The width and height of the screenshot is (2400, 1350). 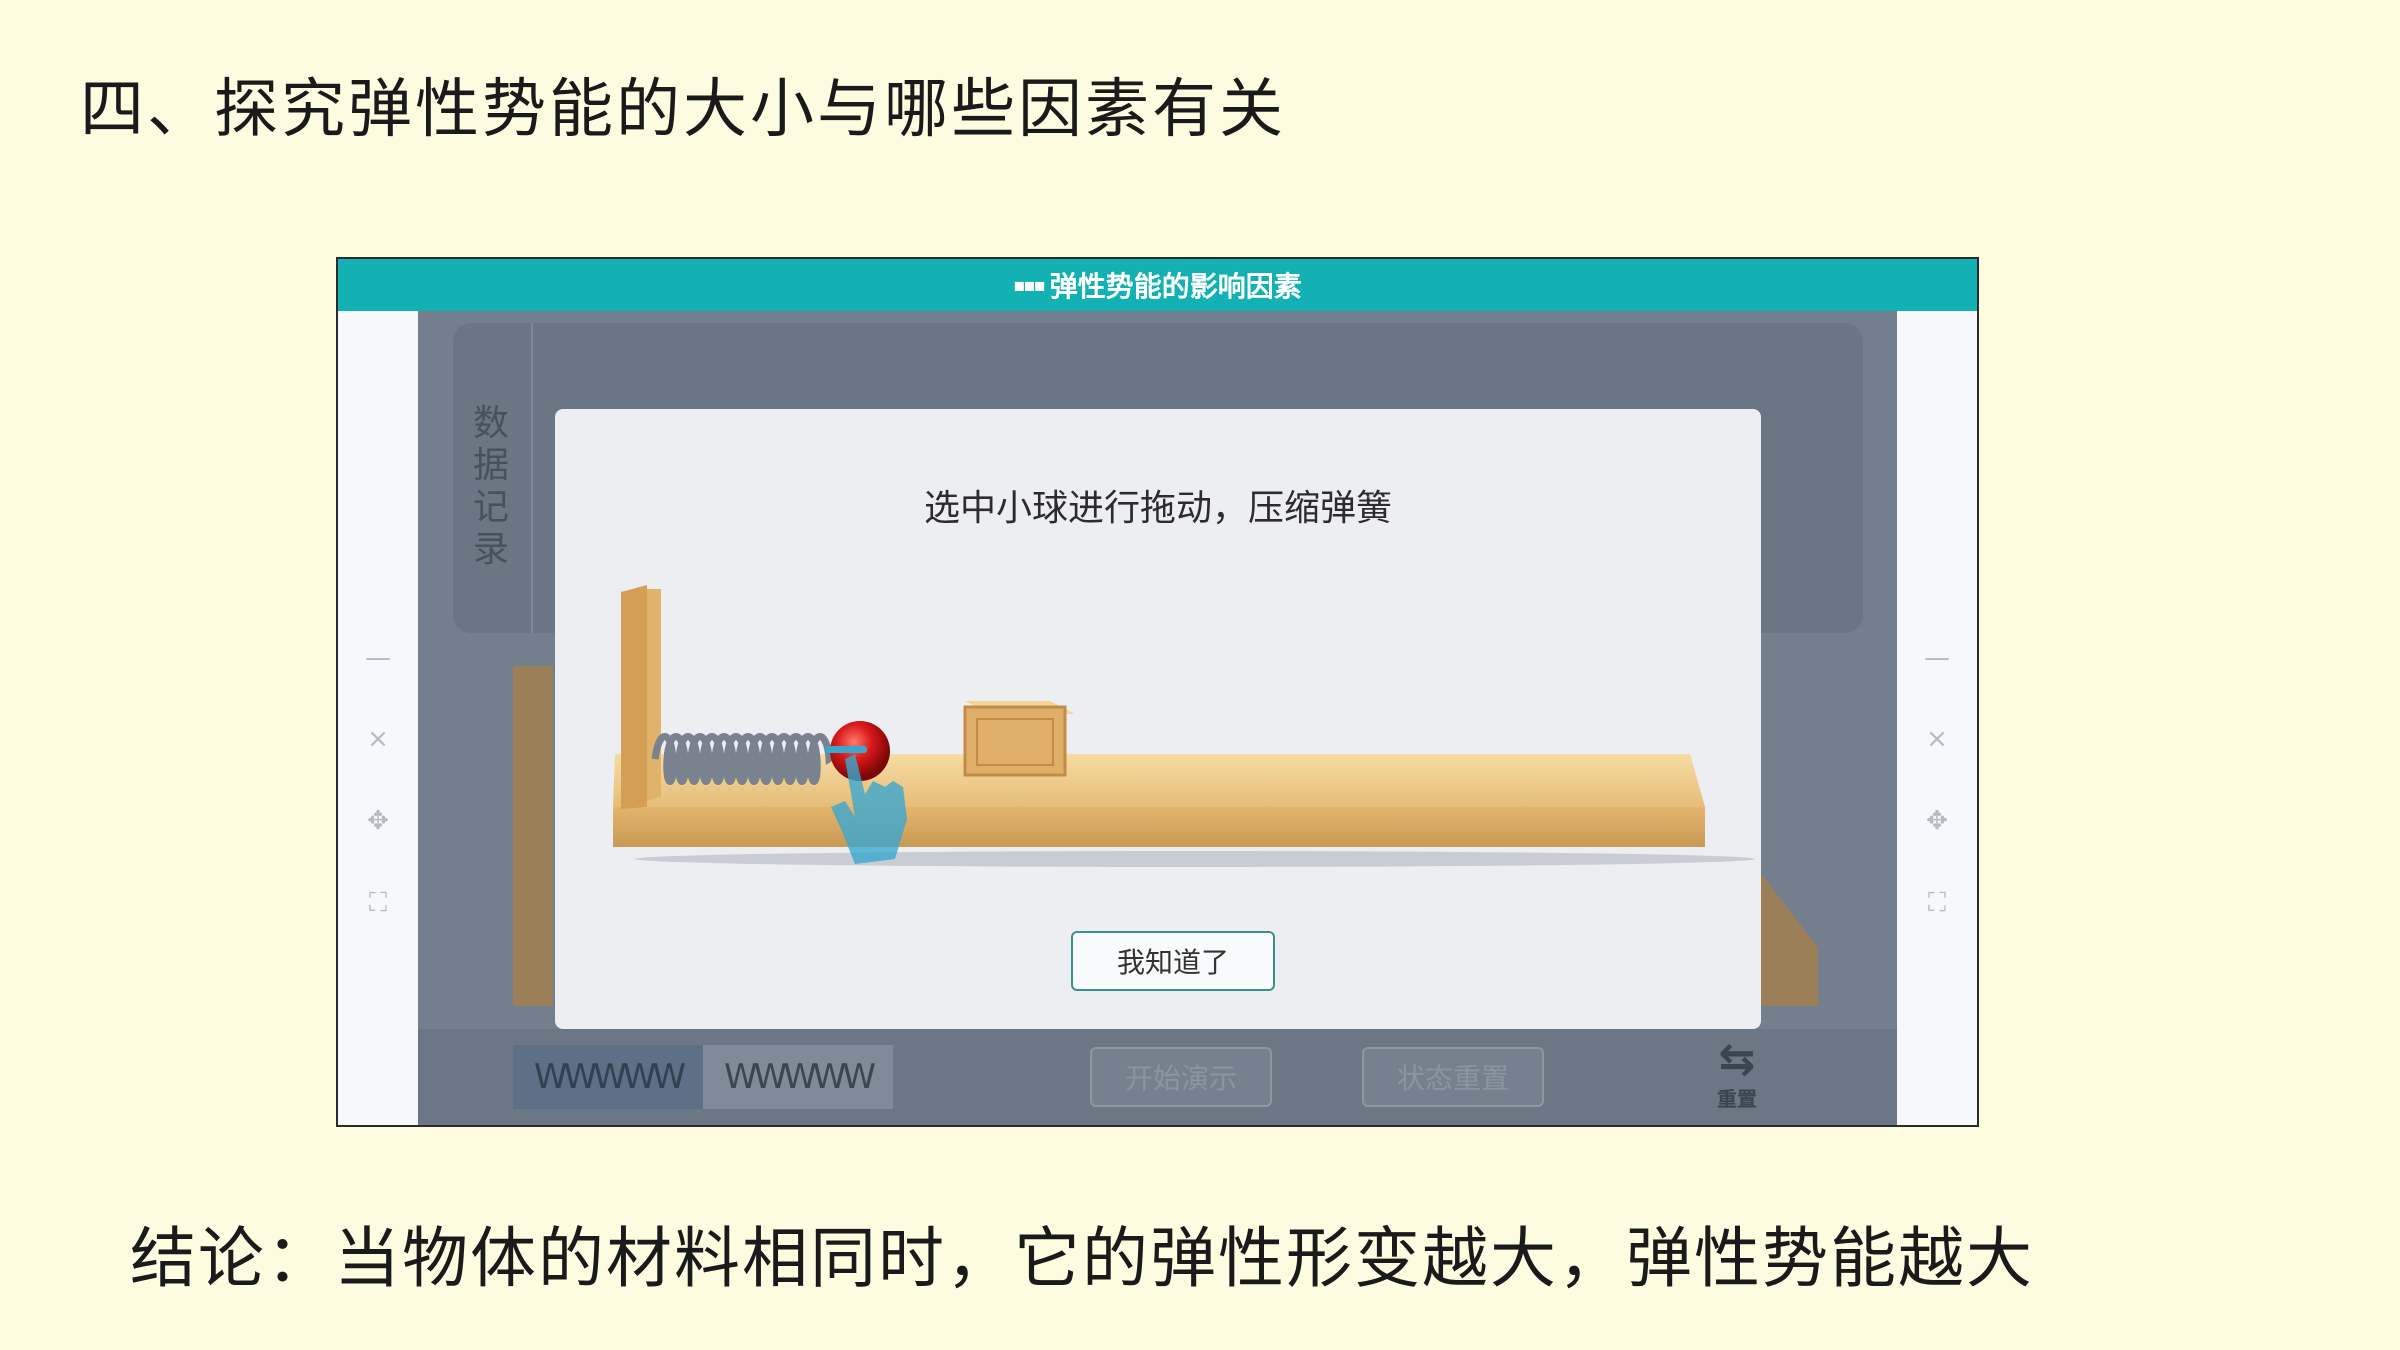 I want to click on reset-button: ⇆ 重置, so click(x=1737, y=1074).